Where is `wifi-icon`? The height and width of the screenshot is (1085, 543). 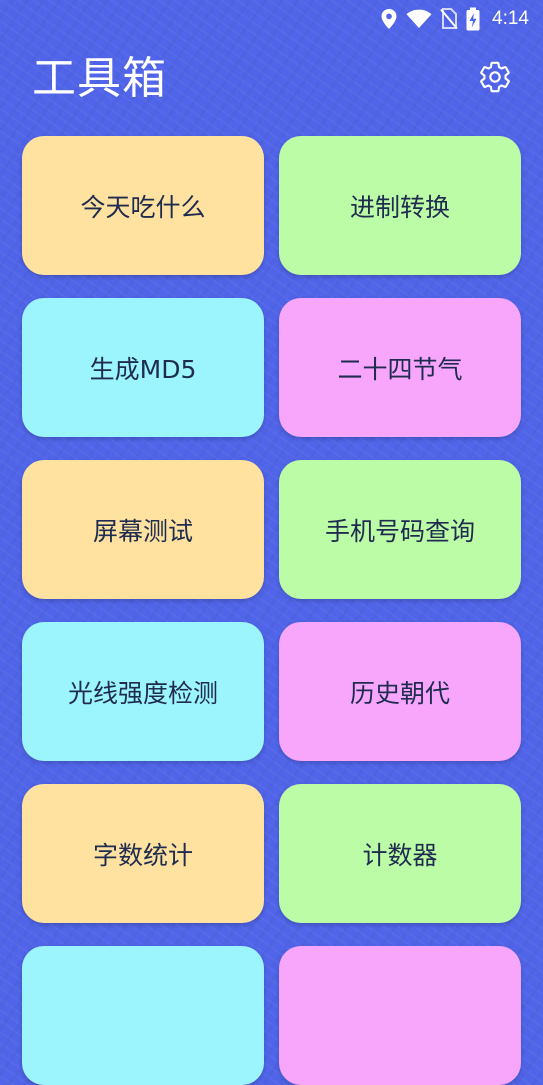 wifi-icon is located at coordinates (419, 19).